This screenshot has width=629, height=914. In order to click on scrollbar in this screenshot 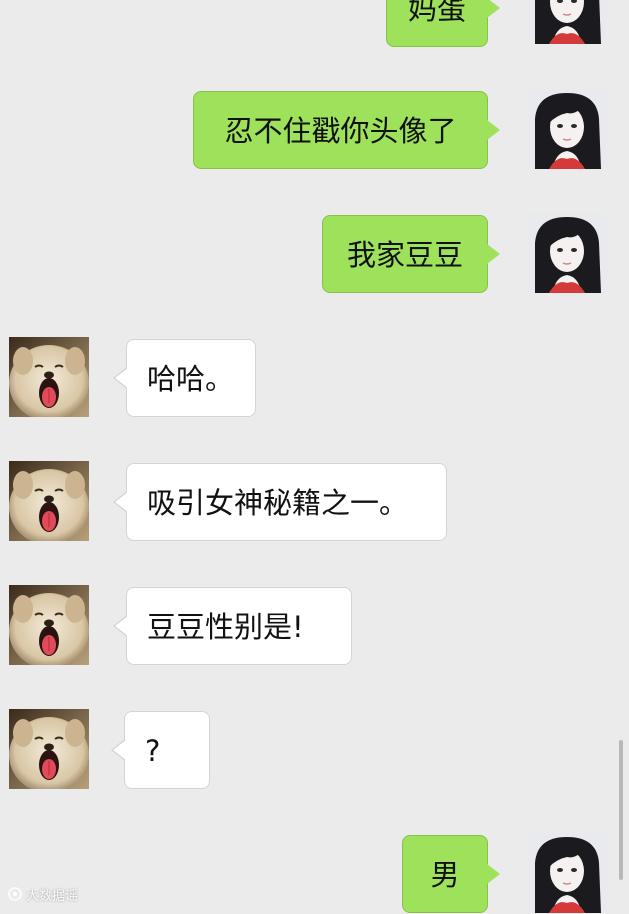, I will do `click(621, 810)`.